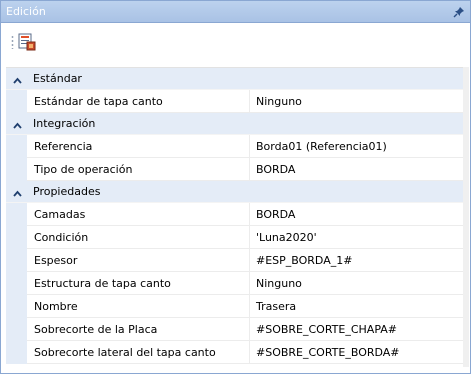 The height and width of the screenshot is (374, 471). What do you see at coordinates (356, 146) in the screenshot?
I see `property-value: Borda01 (Referencia01)` at bounding box center [356, 146].